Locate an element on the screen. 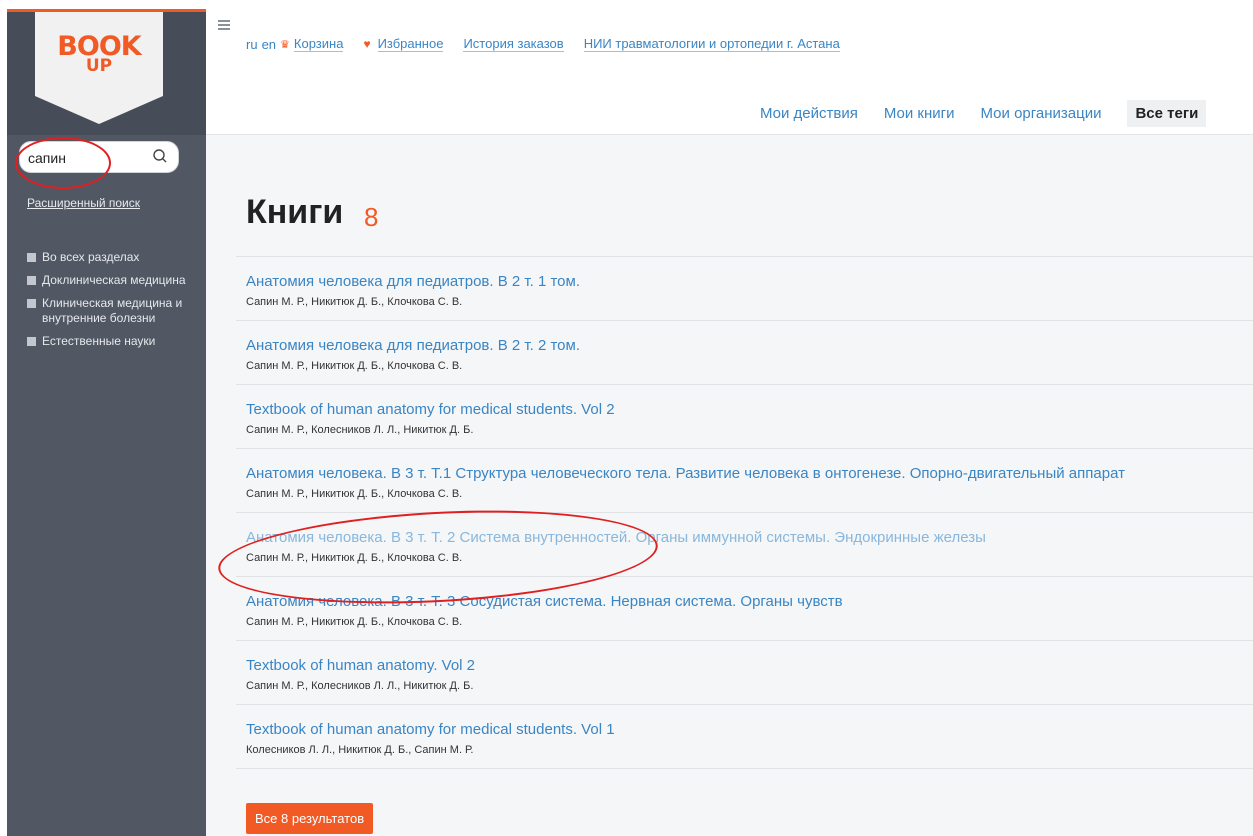 The image size is (1253, 836). results-count: 8 is located at coordinates (371, 217).